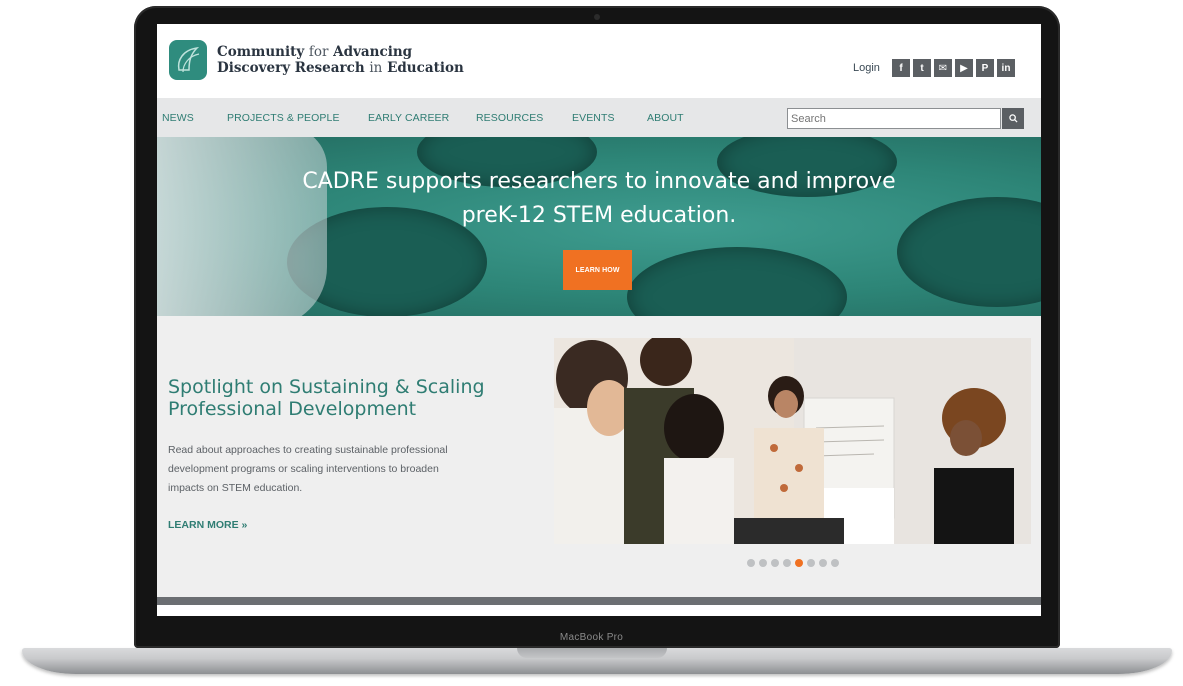  Describe the element at coordinates (597, 270) in the screenshot. I see `learn-how-button: LEARN HOW` at that location.